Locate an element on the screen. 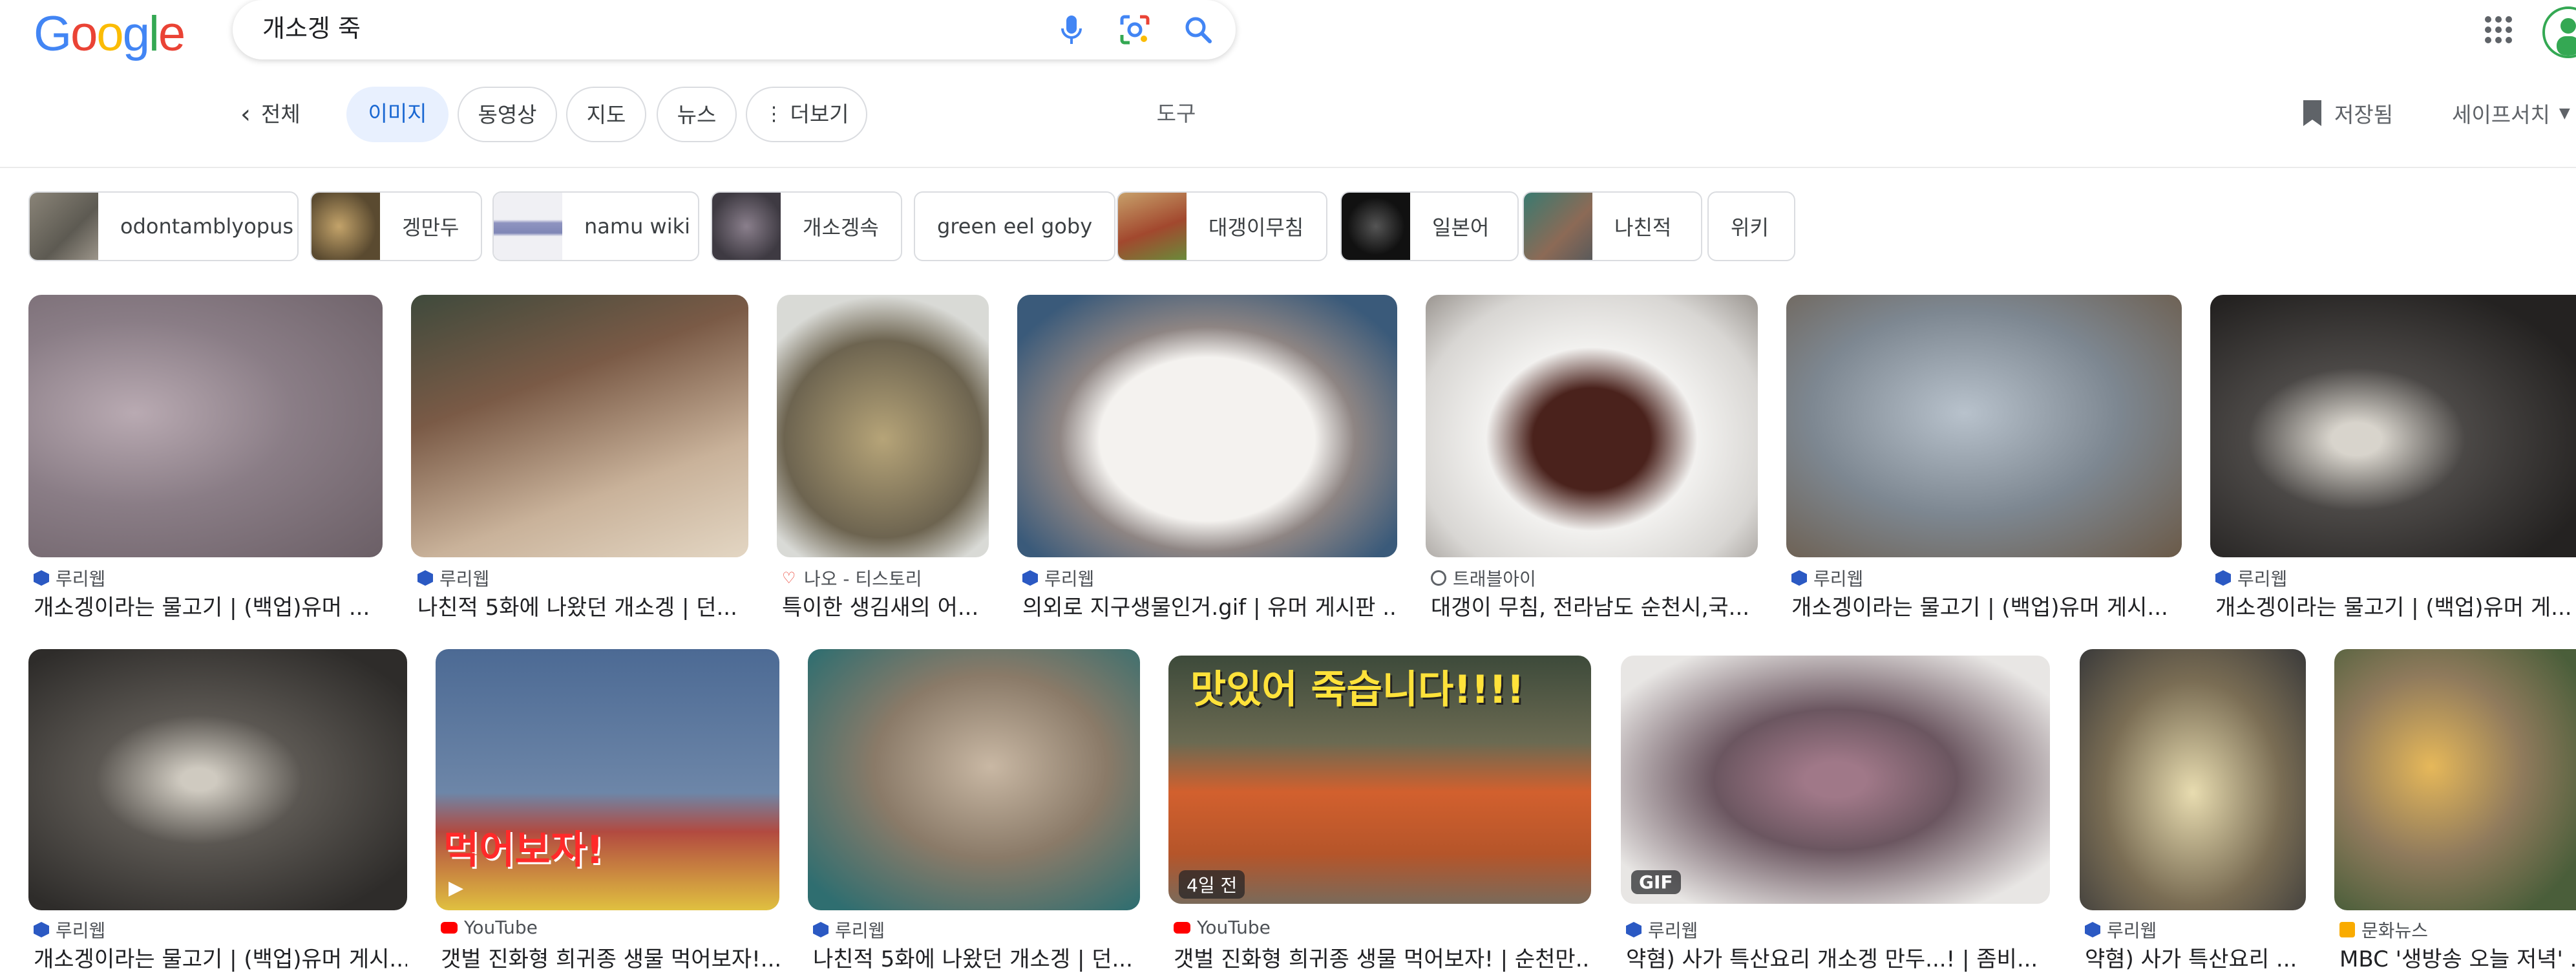 The width and height of the screenshot is (2576, 973). chip-label: 겡만두 is located at coordinates (430, 227).